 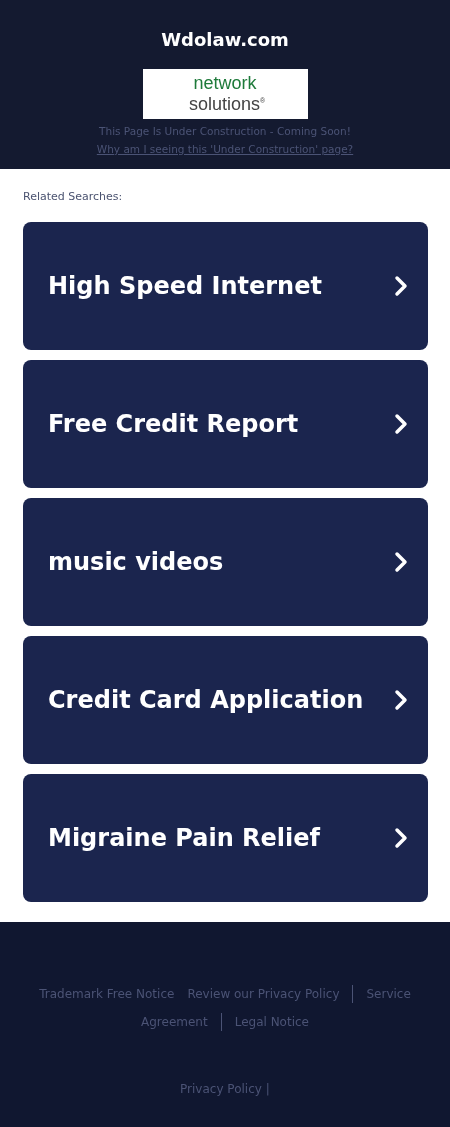 What do you see at coordinates (174, 1022) in the screenshot?
I see `footer-link: Agreement` at bounding box center [174, 1022].